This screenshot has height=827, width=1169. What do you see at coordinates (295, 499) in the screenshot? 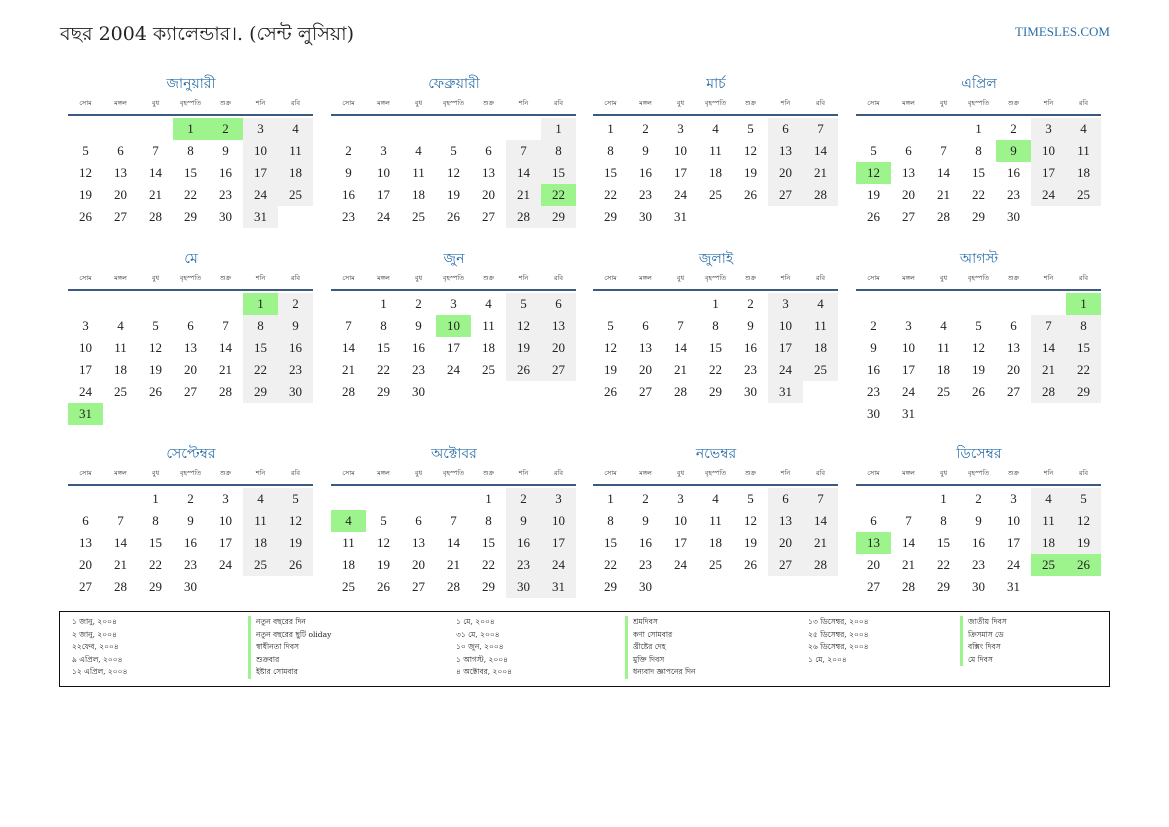
I see `day-cell: 5` at bounding box center [295, 499].